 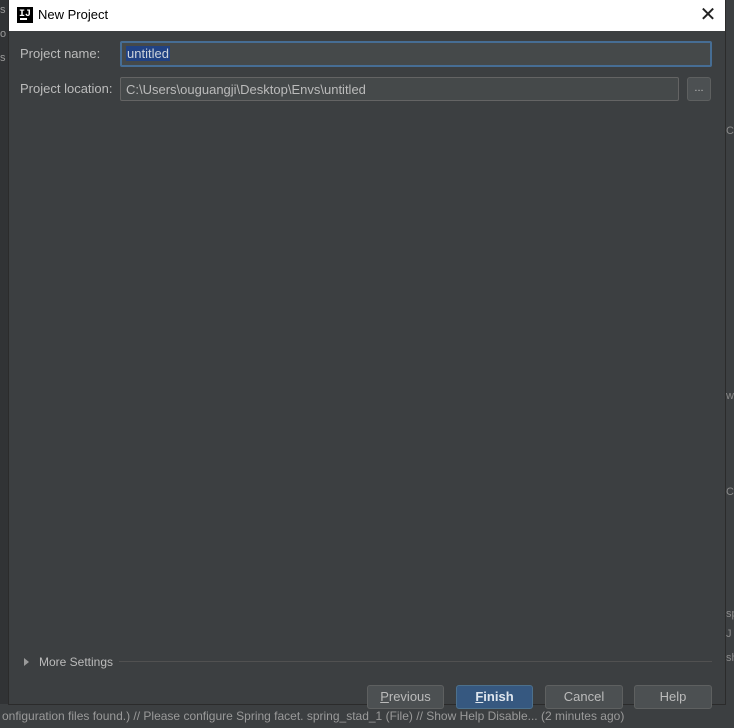 I want to click on cancel-button-label: Cancel, so click(x=584, y=696).